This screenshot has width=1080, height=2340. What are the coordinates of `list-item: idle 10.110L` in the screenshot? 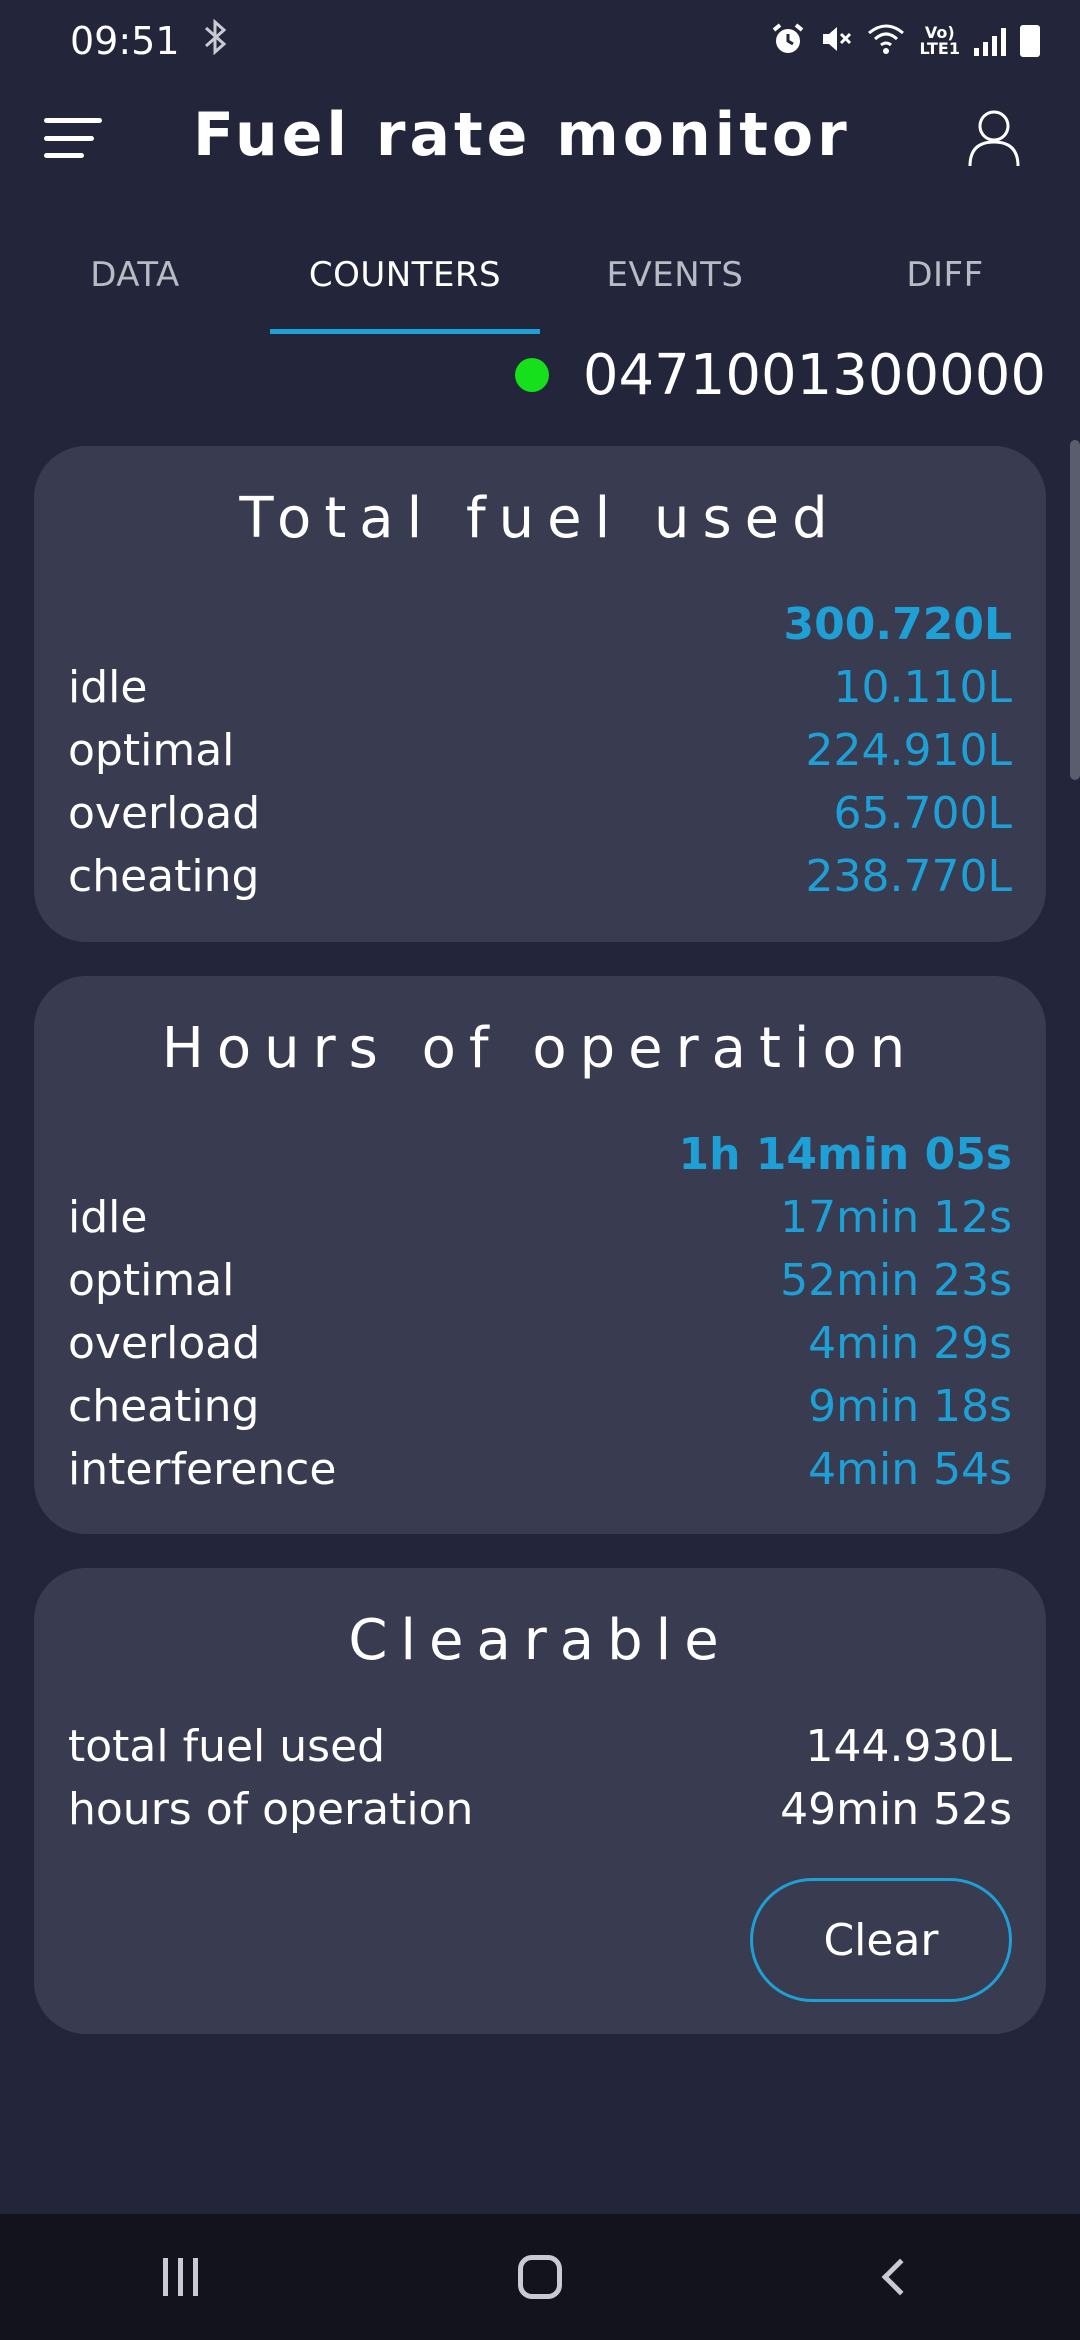 It's located at (540, 687).